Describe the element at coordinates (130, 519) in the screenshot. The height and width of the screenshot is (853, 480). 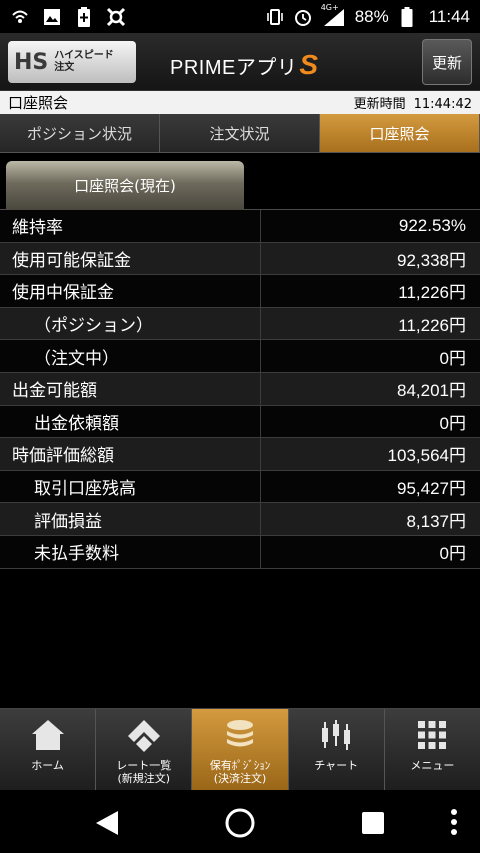
I see `row-label: 評価損益` at that location.